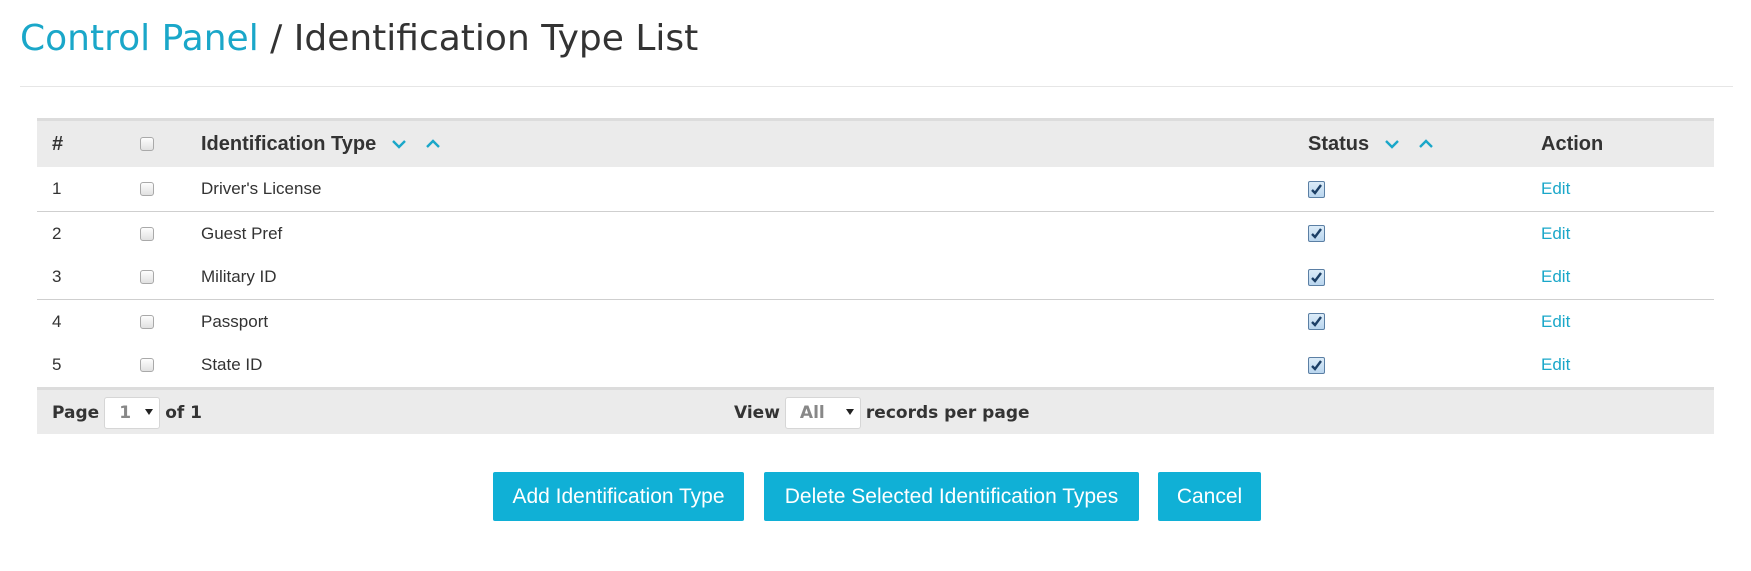 The height and width of the screenshot is (571, 1751). What do you see at coordinates (1572, 143) in the screenshot?
I see `column-action-header: Action` at bounding box center [1572, 143].